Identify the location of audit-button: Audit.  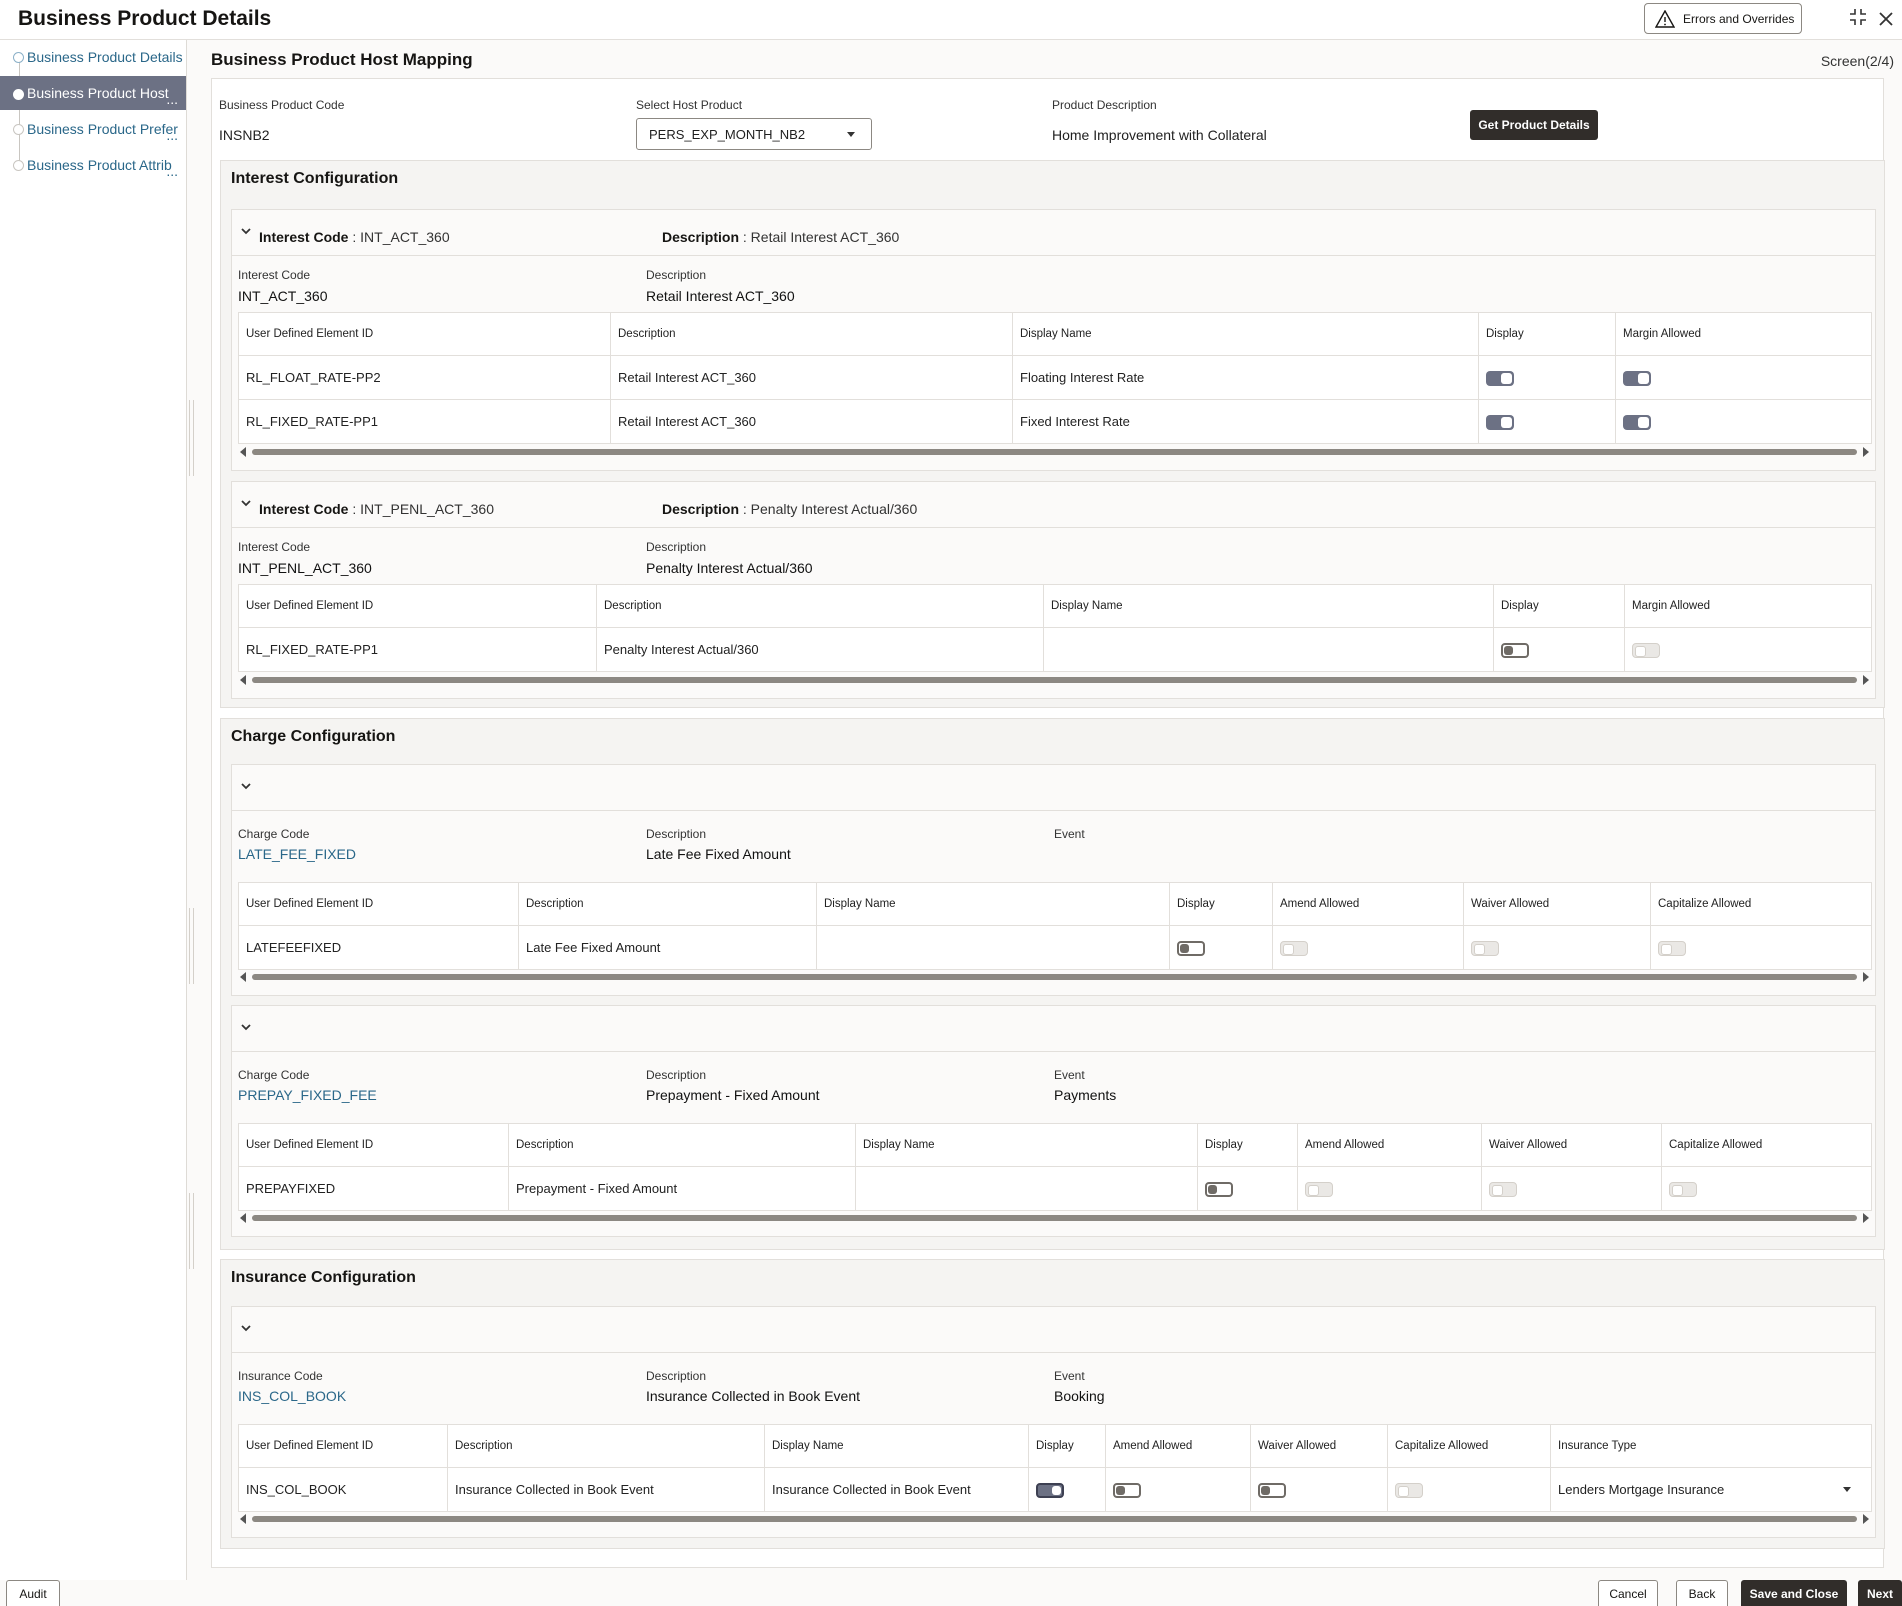
(33, 1593).